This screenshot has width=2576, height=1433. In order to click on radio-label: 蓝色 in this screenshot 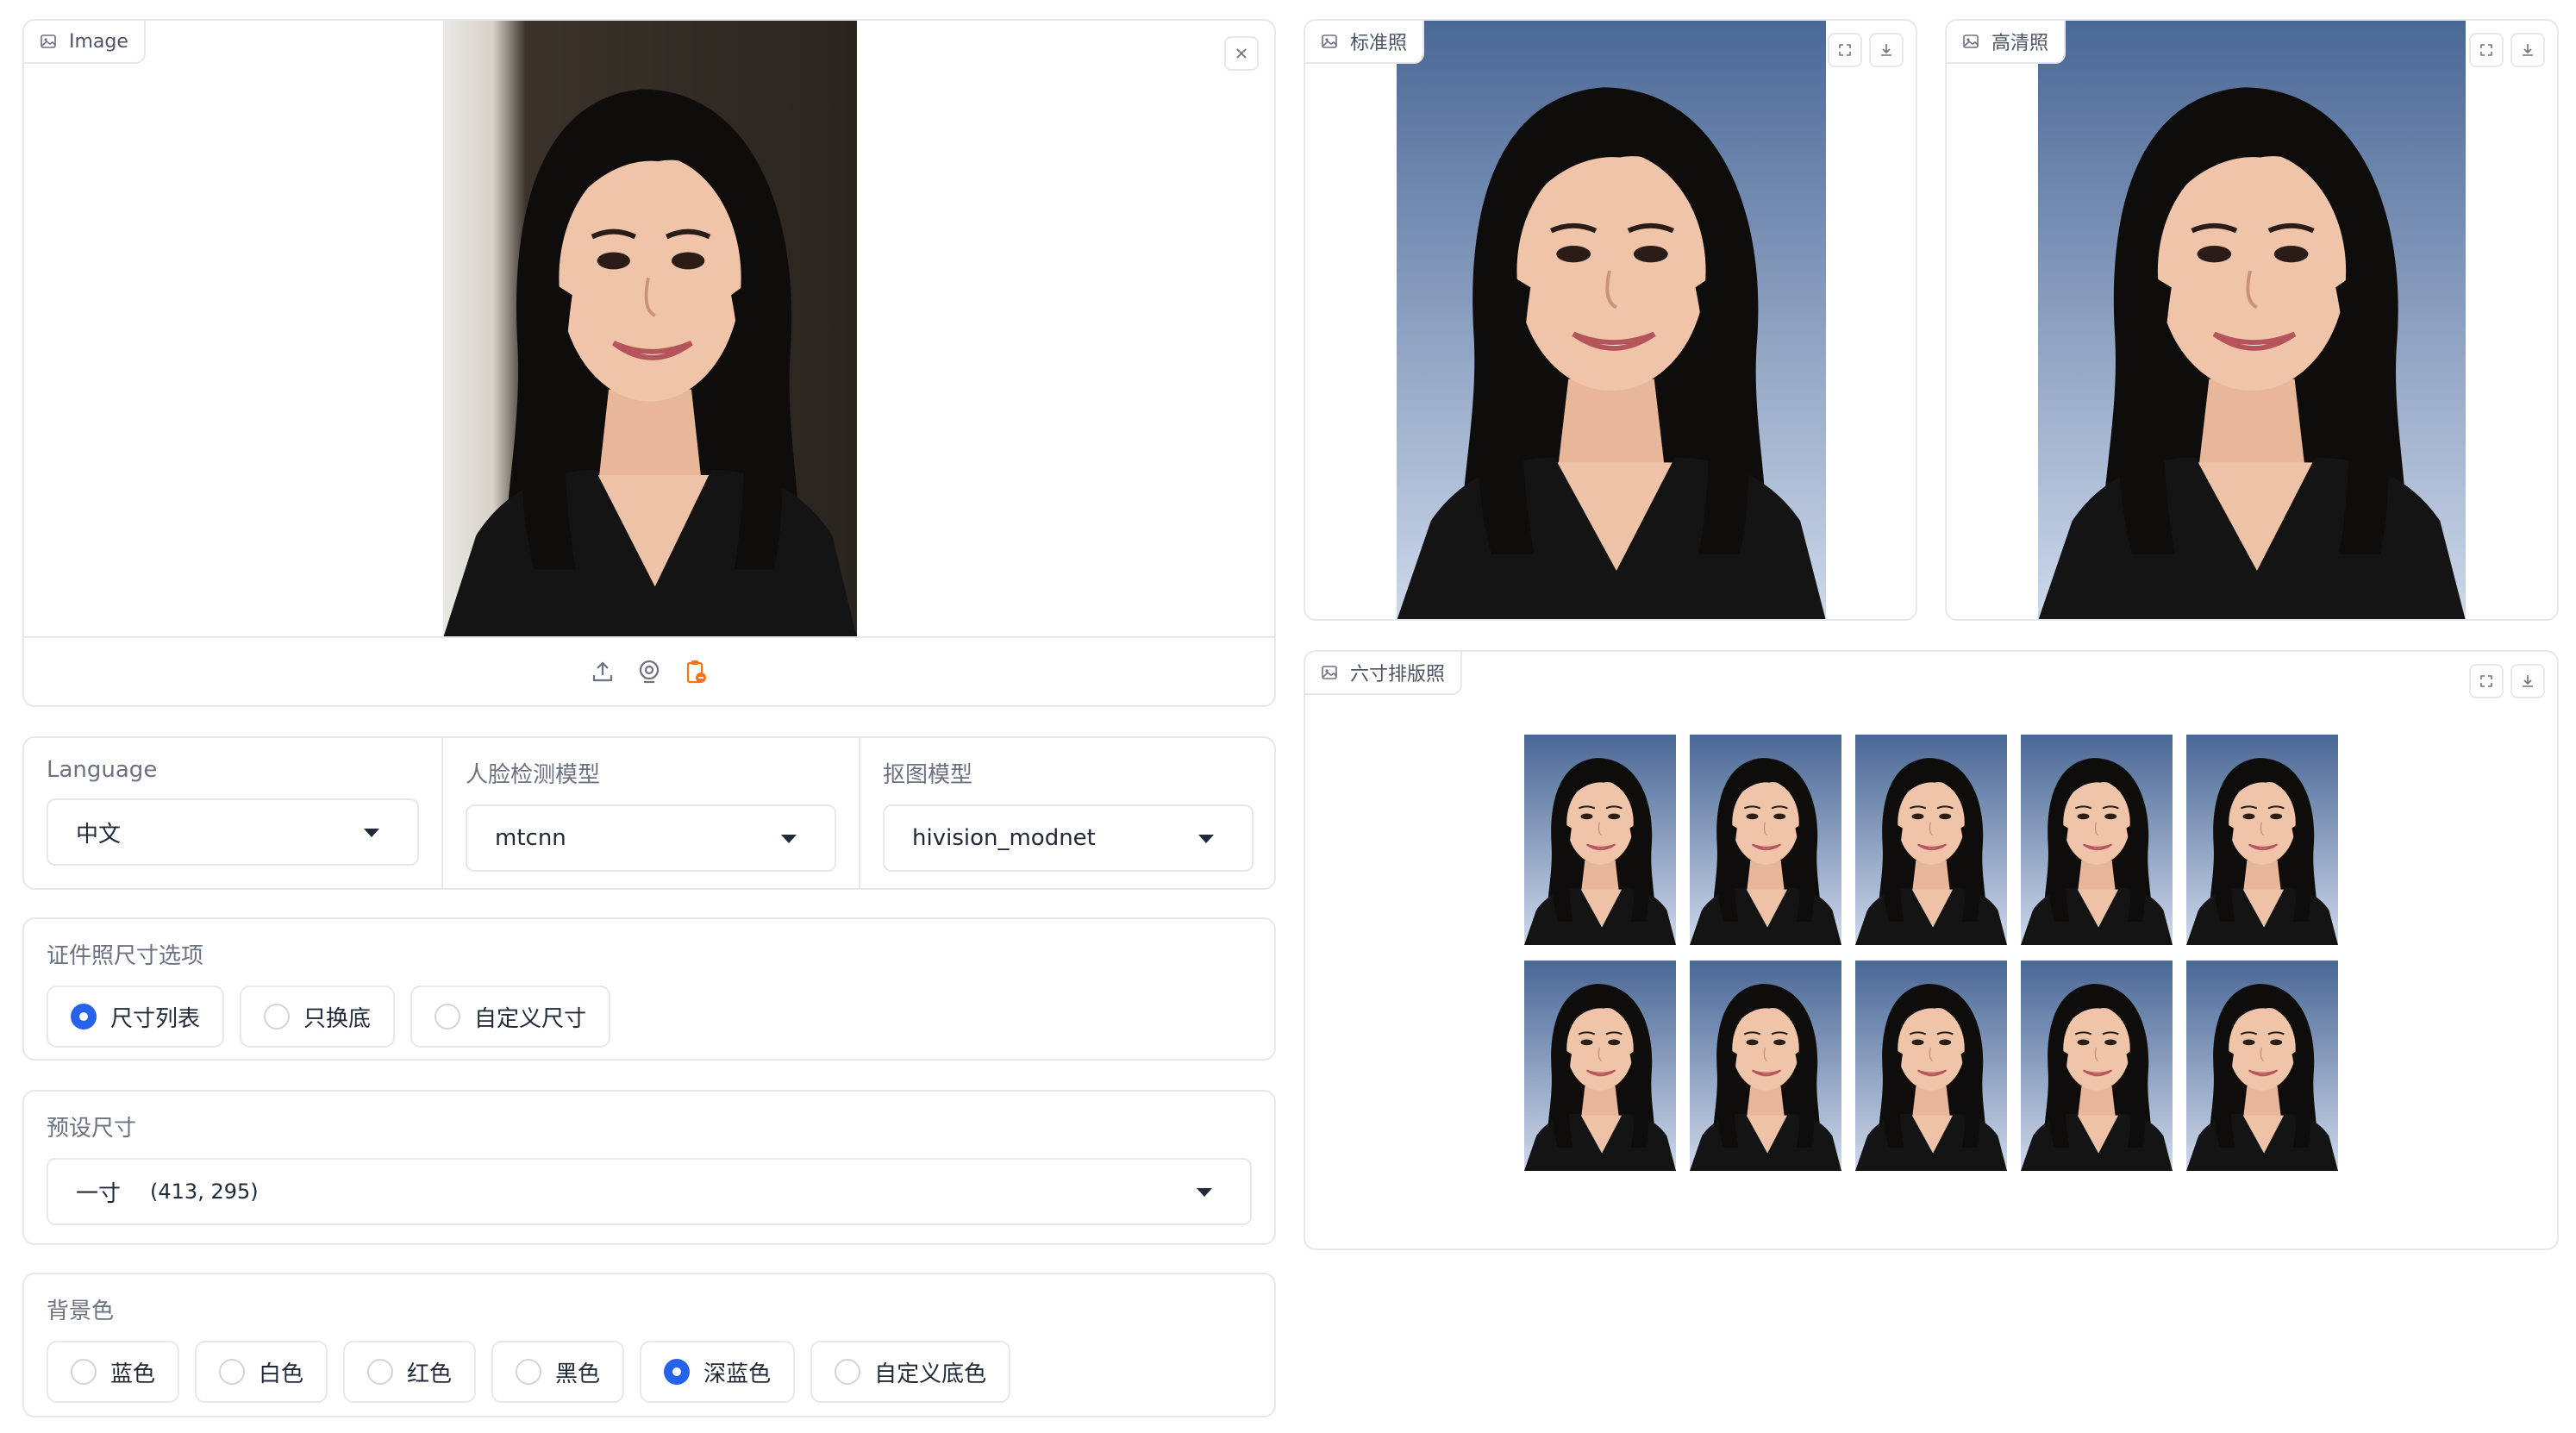, I will do `click(133, 1374)`.